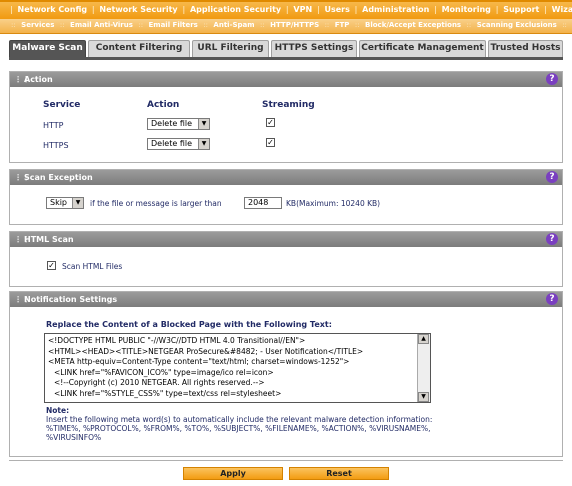 This screenshot has width=572, height=486. What do you see at coordinates (525, 48) in the screenshot?
I see `tab-trusted-hosts: Trusted Hosts` at bounding box center [525, 48].